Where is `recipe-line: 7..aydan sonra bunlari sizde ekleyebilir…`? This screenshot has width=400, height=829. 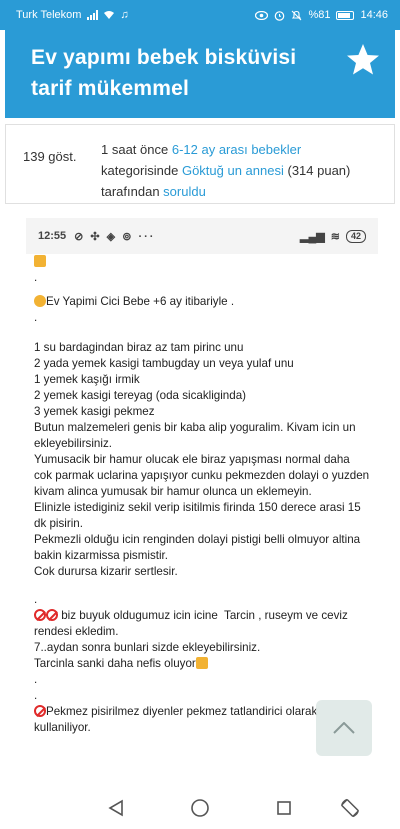
recipe-line: 7..aydan sonra bunlari sizde ekleyebilir… is located at coordinates (147, 647).